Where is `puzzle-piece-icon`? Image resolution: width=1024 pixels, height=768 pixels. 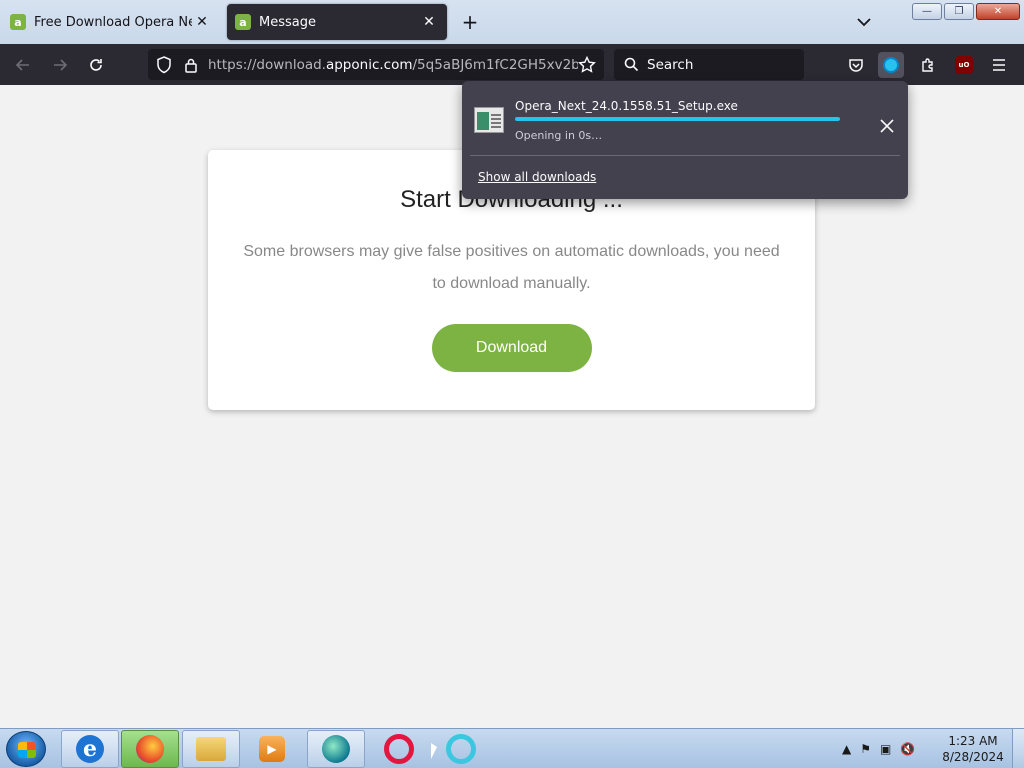 puzzle-piece-icon is located at coordinates (927, 65).